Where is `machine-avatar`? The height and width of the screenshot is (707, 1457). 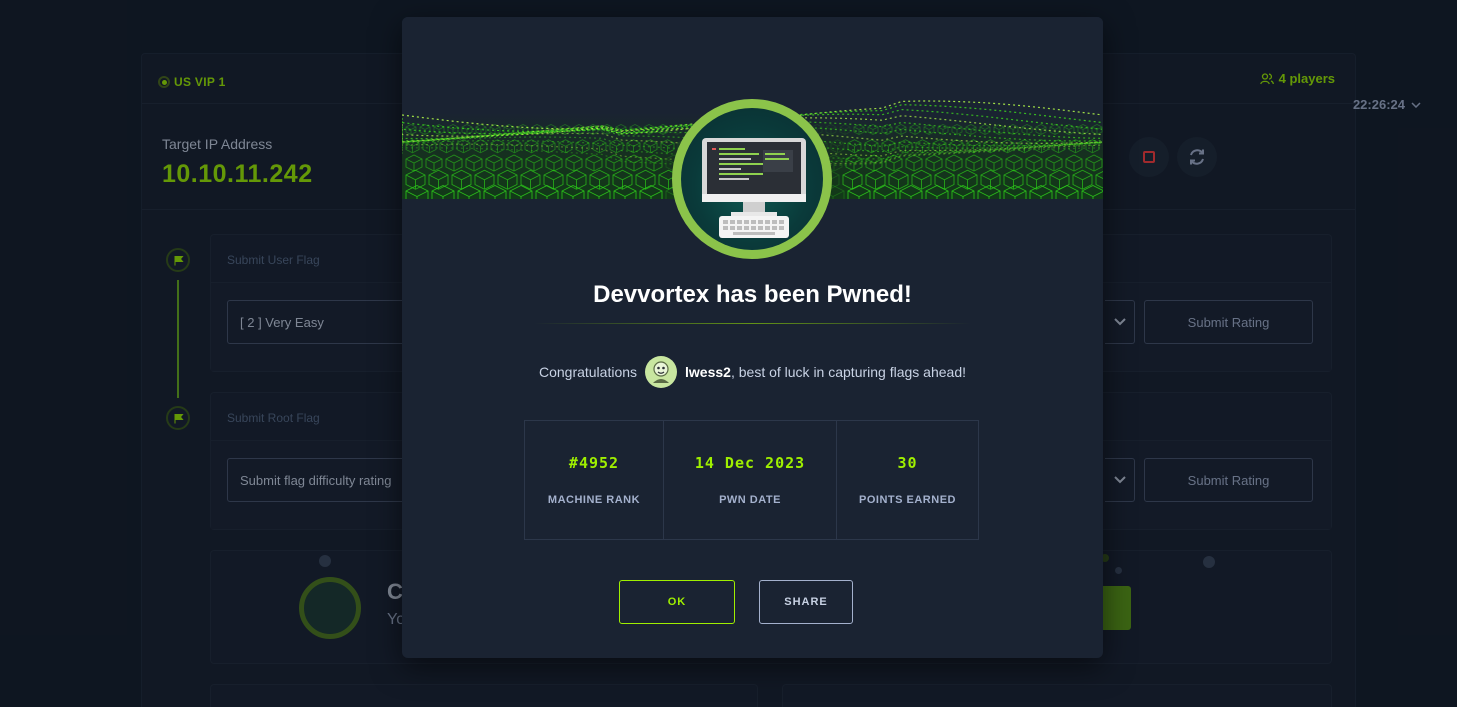
machine-avatar is located at coordinates (752, 179).